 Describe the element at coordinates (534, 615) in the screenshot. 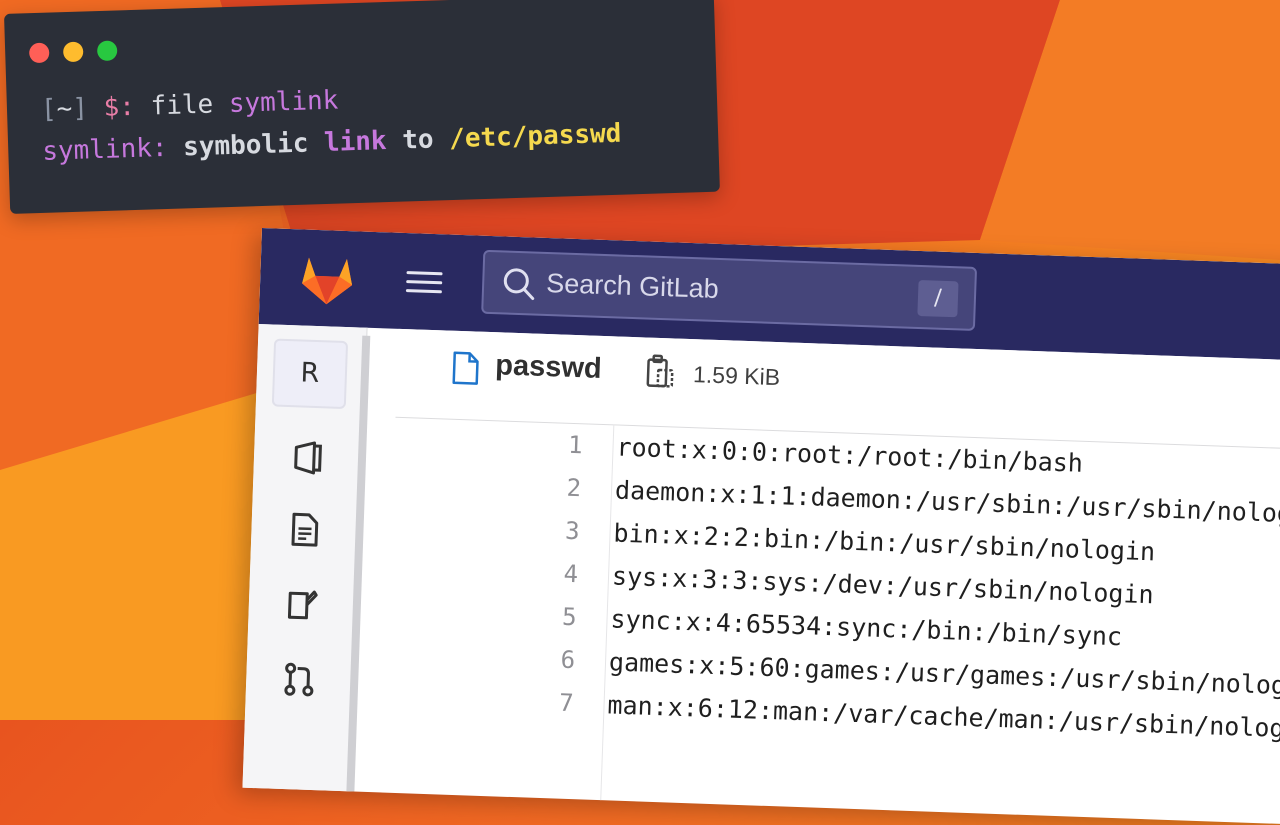

I see `line-number: 5` at that location.